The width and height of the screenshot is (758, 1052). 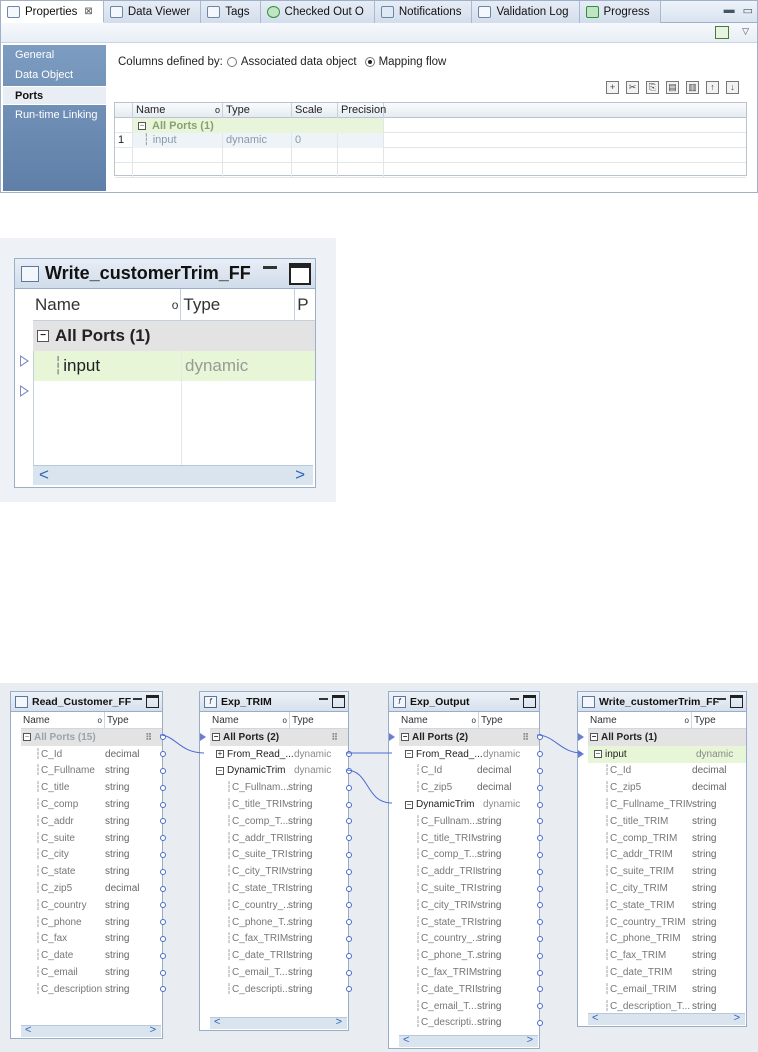 What do you see at coordinates (220, 754) in the screenshot?
I see `expand-icon: +` at bounding box center [220, 754].